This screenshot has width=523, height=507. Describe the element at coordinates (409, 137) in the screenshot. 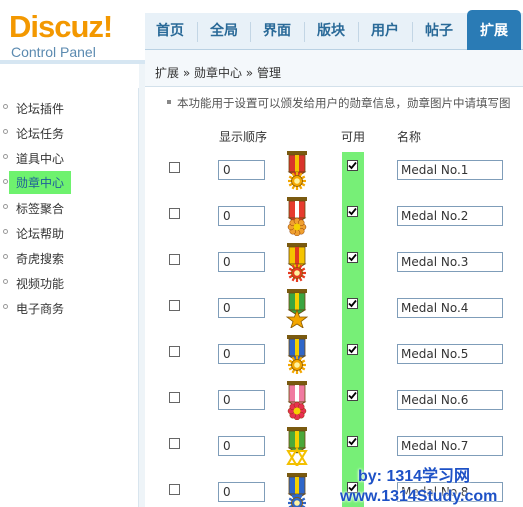

I see `column-header-name: 名称` at that location.